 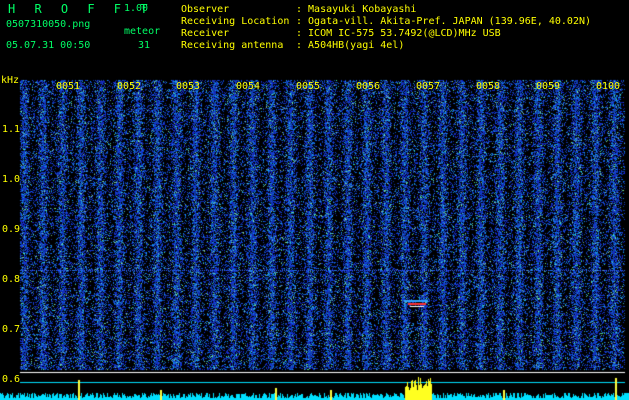 What do you see at coordinates (11, 279) in the screenshot?
I see `tick-label: 0.8` at bounding box center [11, 279].